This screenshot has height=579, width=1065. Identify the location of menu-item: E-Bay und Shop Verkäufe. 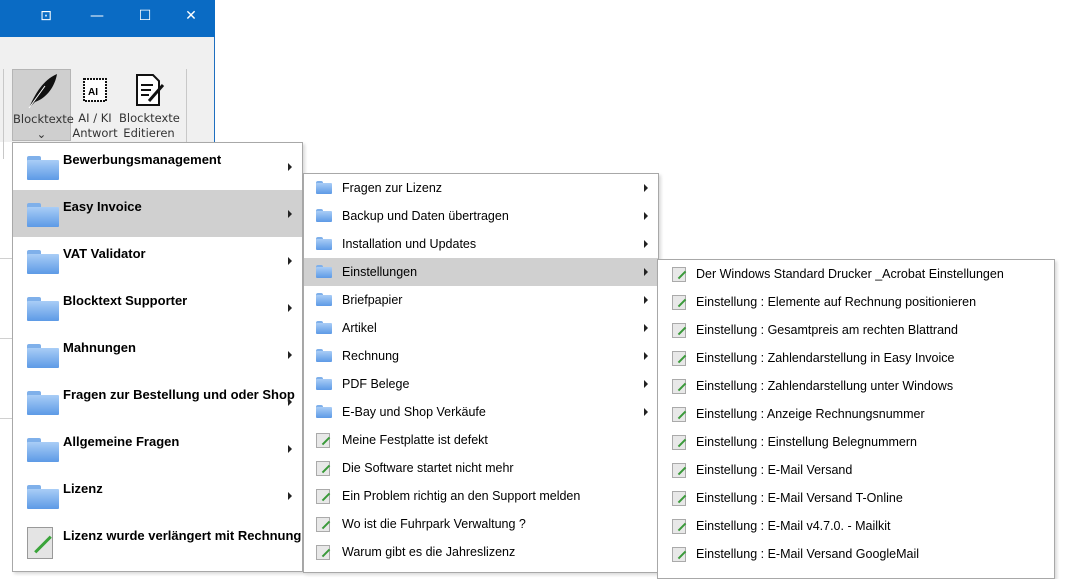
(481, 412).